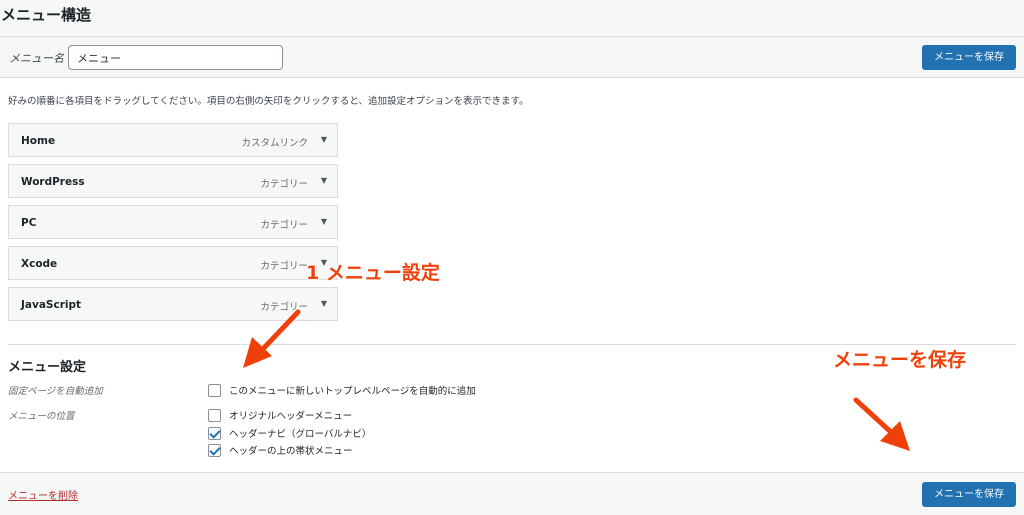 Image resolution: width=1024 pixels, height=515 pixels. What do you see at coordinates (274, 143) in the screenshot?
I see `menu-item-type: カスタムリンク` at bounding box center [274, 143].